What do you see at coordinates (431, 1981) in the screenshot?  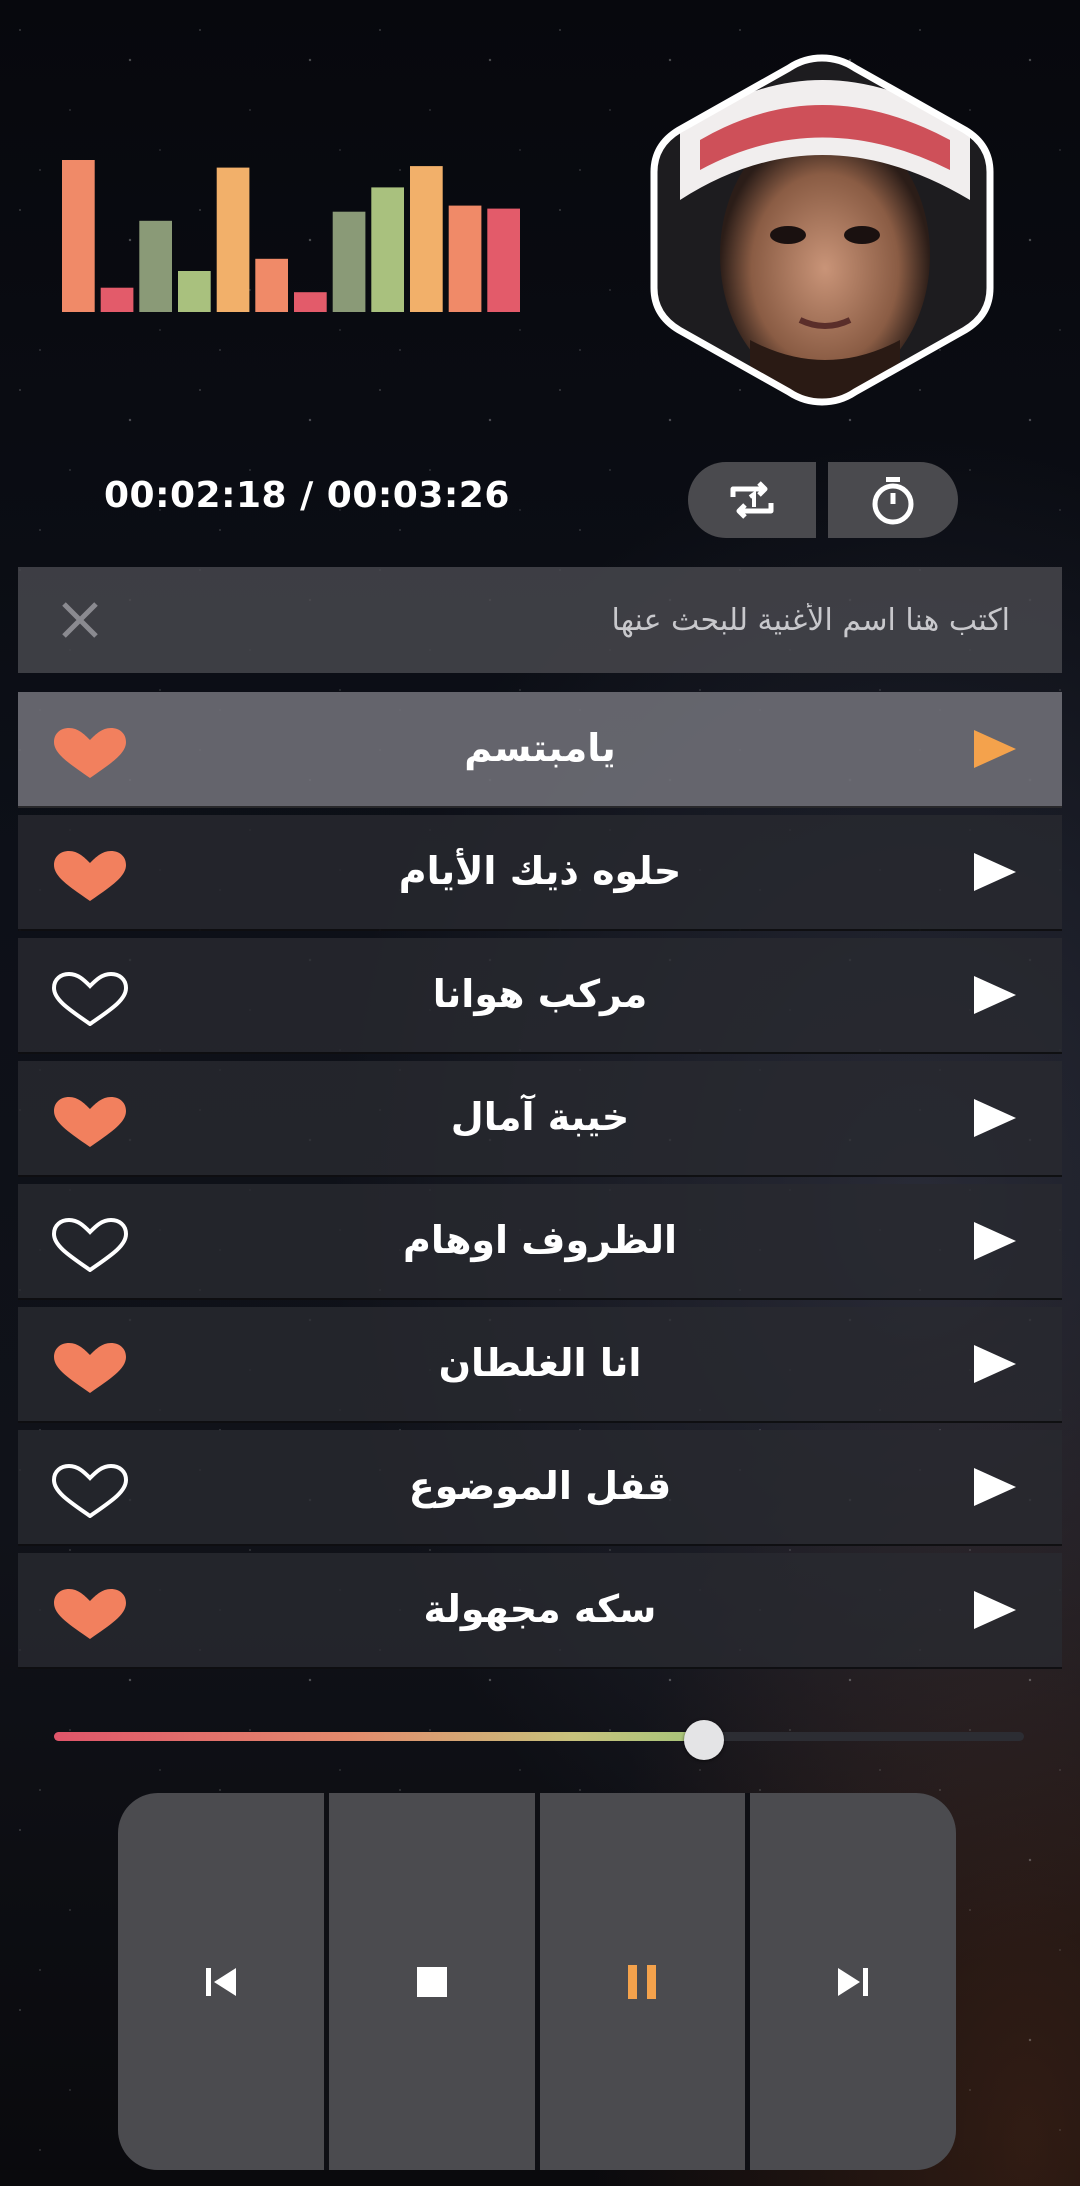 I see `stop-icon` at bounding box center [431, 1981].